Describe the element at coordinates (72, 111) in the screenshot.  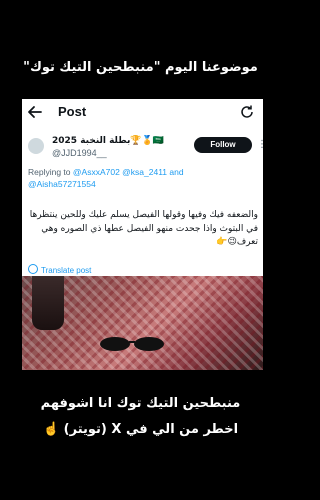
I see `post-title: Post` at that location.